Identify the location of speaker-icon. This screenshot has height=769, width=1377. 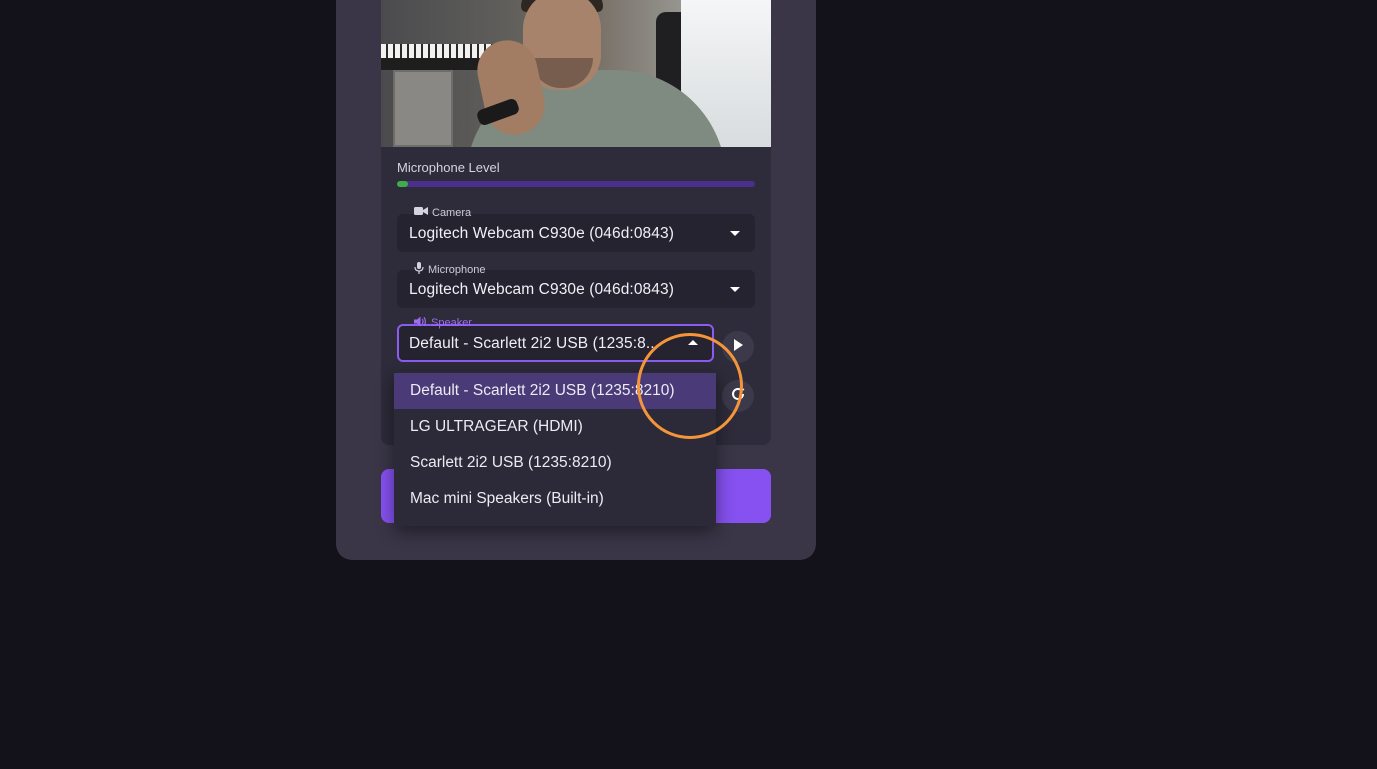
(420, 323).